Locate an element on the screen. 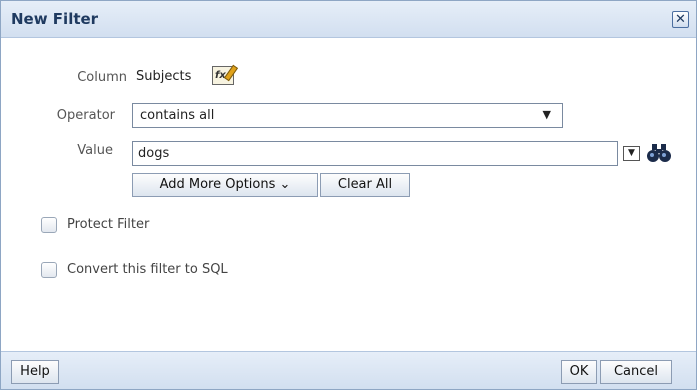 The width and height of the screenshot is (697, 390). operator-label: Operator is located at coordinates (85, 115).